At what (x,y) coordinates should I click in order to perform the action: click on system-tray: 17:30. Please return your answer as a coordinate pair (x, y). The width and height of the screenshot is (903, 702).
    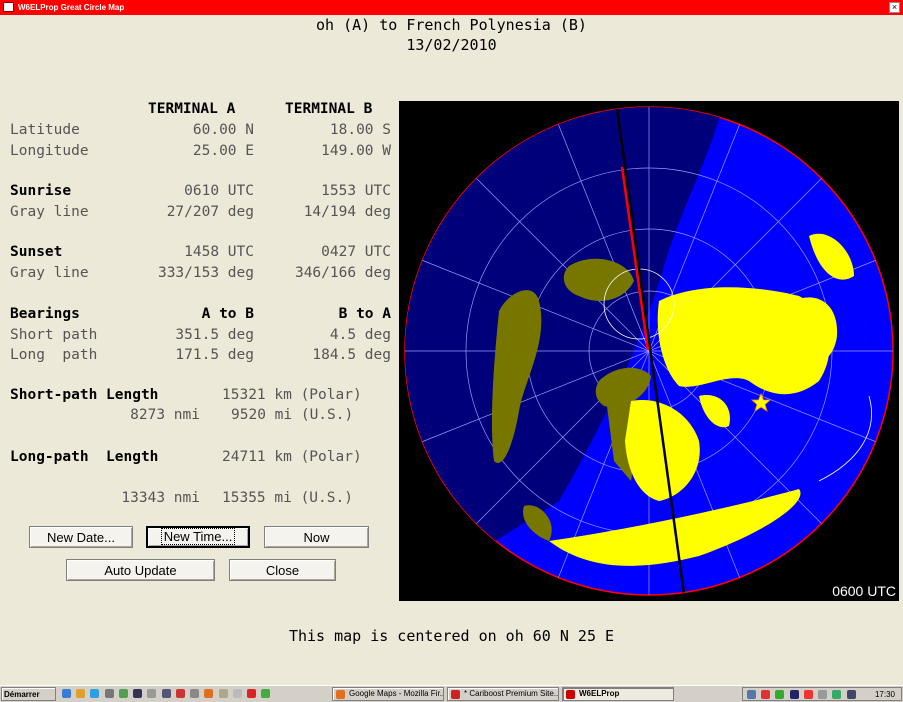
    Looking at the image, I should click on (822, 694).